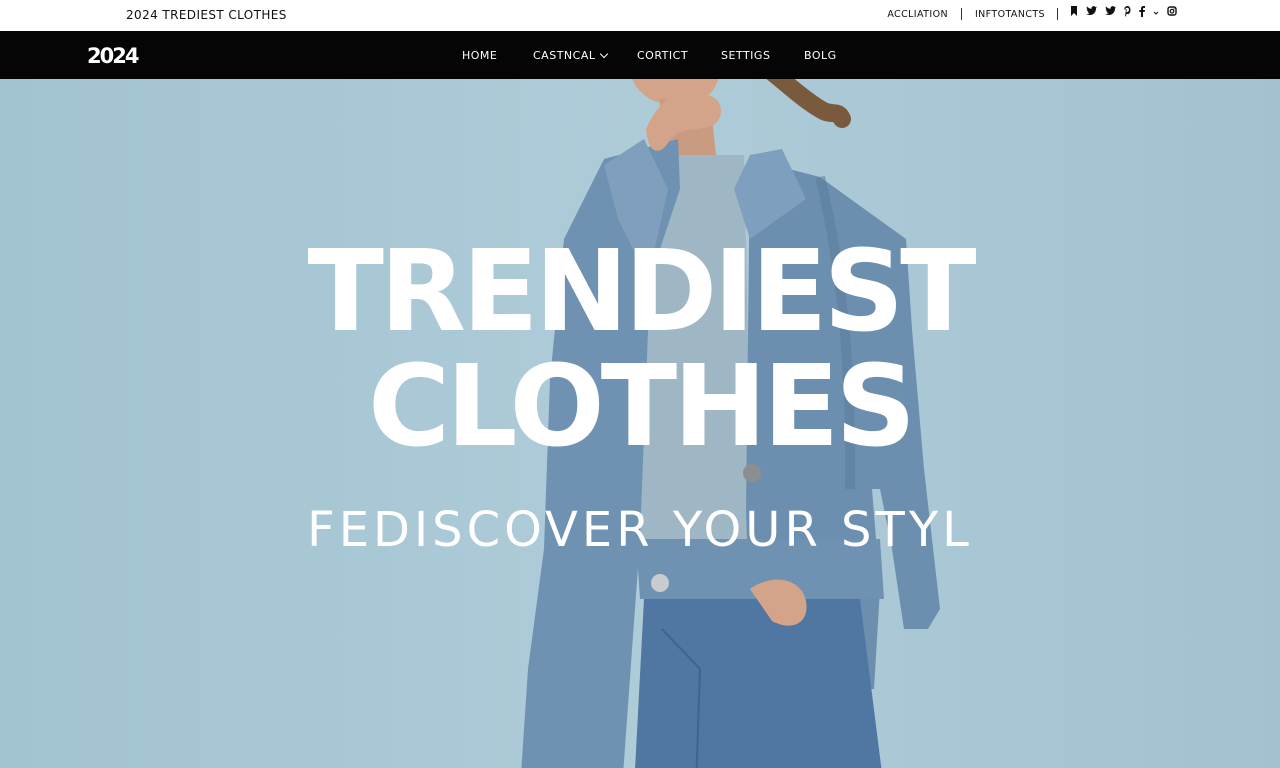 The image size is (1280, 768). What do you see at coordinates (1142, 14) in the screenshot?
I see `facebook-icon` at bounding box center [1142, 14].